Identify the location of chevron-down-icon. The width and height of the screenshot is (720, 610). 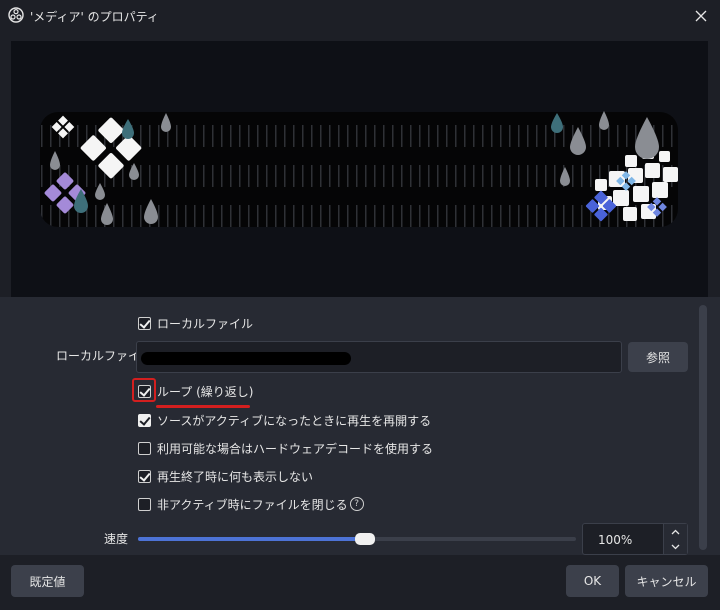
(675, 546).